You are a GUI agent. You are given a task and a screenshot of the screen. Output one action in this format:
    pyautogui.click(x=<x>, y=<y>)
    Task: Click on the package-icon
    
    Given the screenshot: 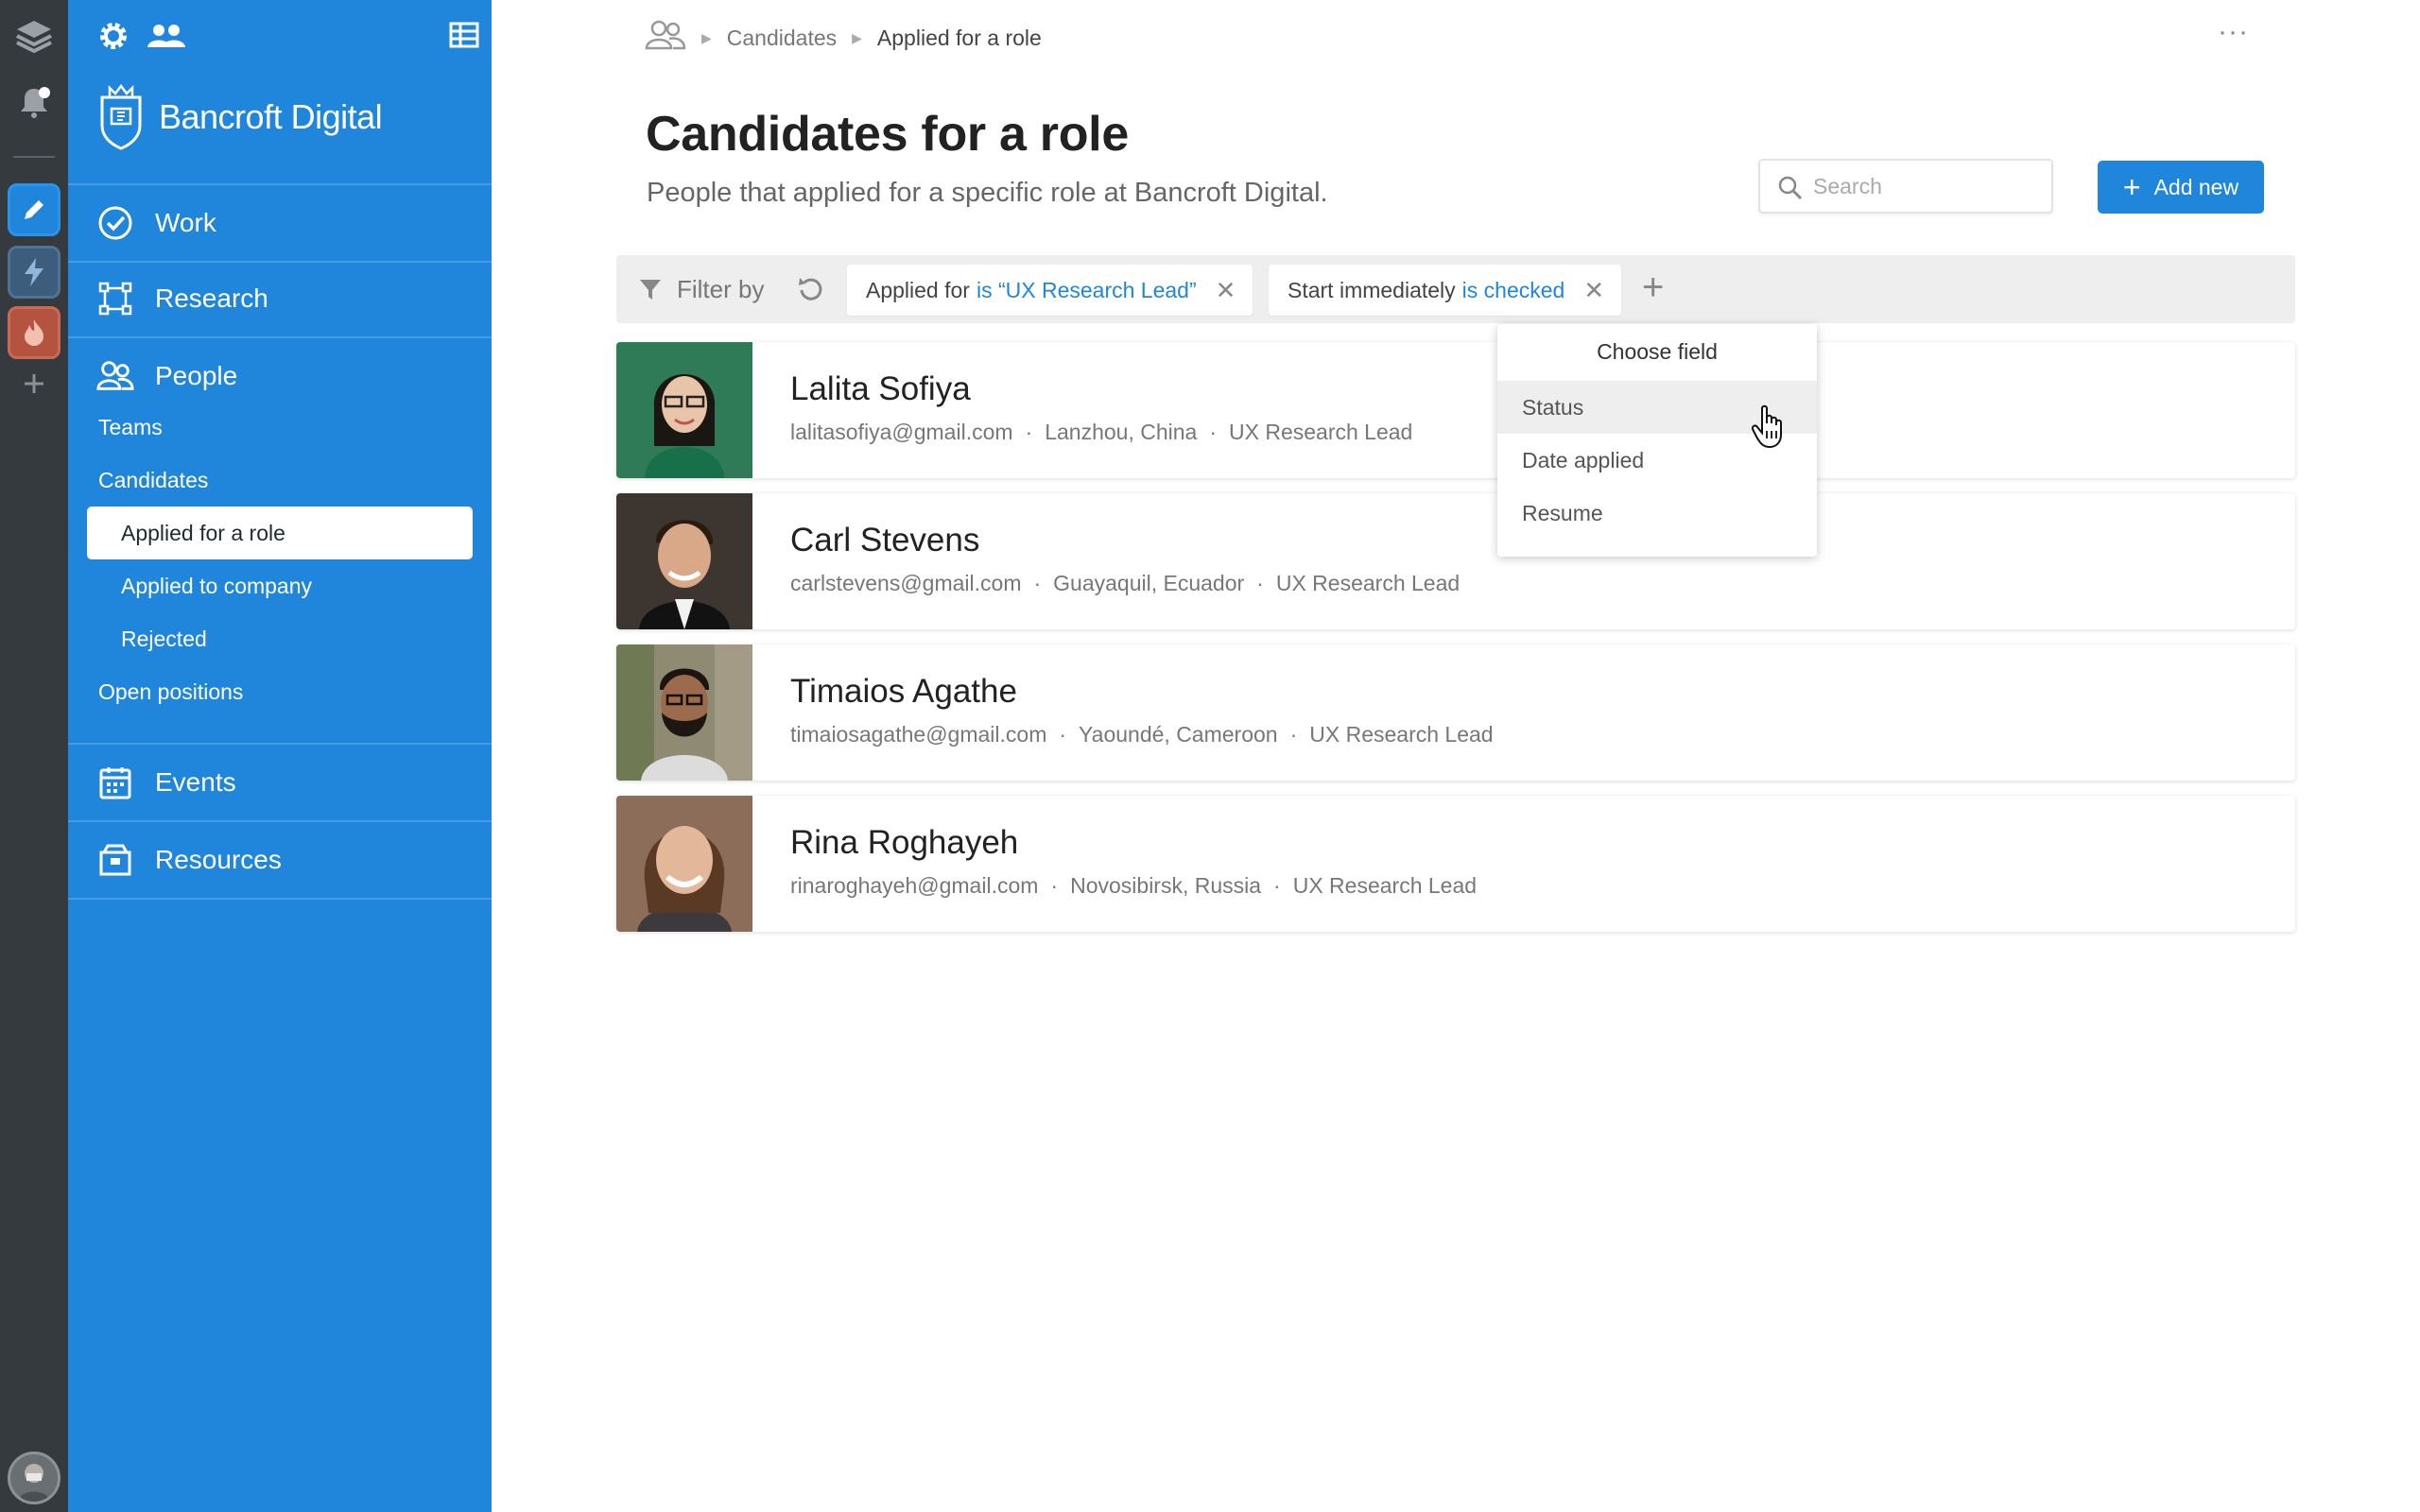 What is the action you would take?
    pyautogui.click(x=115, y=860)
    